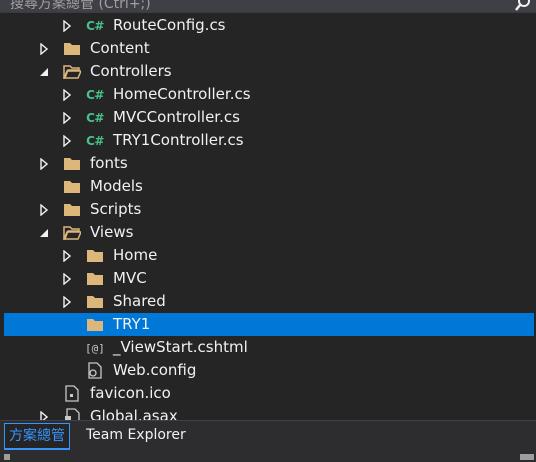 Image resolution: width=536 pixels, height=462 pixels. What do you see at coordinates (134, 413) in the screenshot?
I see `tree-item-label: Global.asax` at bounding box center [134, 413].